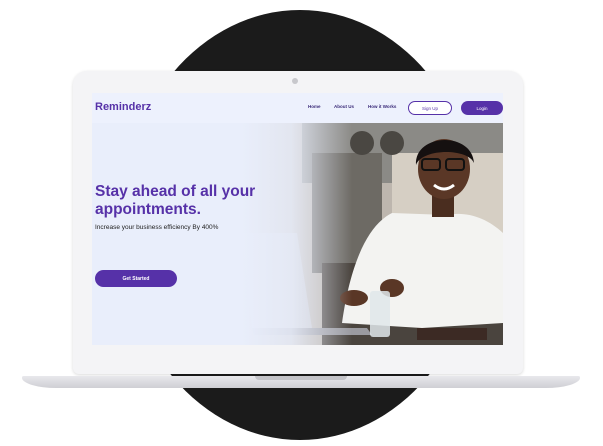 Image resolution: width=603 pixels, height=446 pixels. I want to click on laptop-base-notch, so click(301, 378).